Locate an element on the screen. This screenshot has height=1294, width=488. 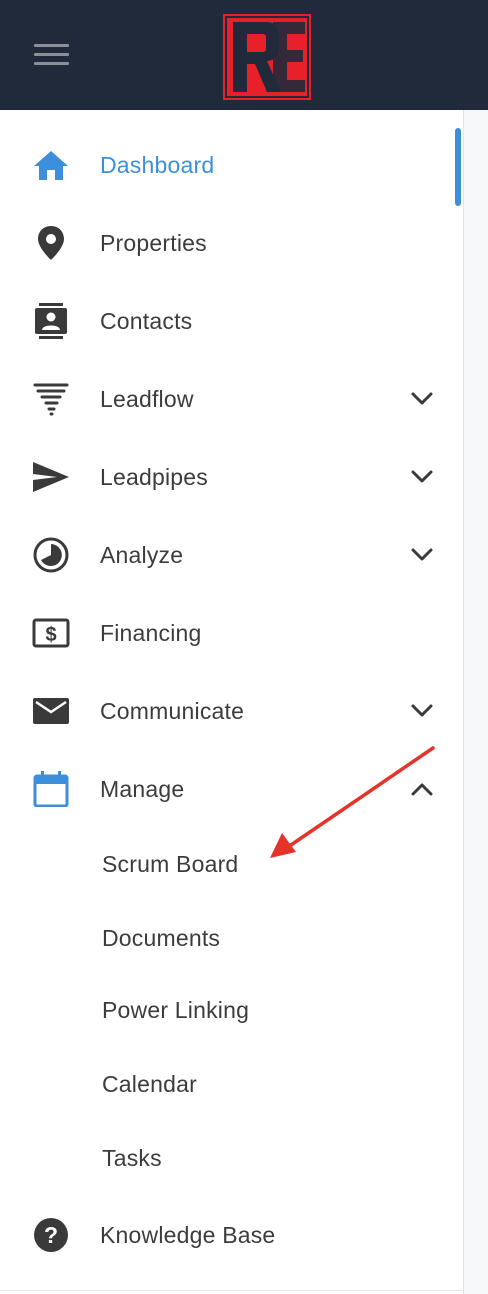
send-icon is located at coordinates (51, 477).